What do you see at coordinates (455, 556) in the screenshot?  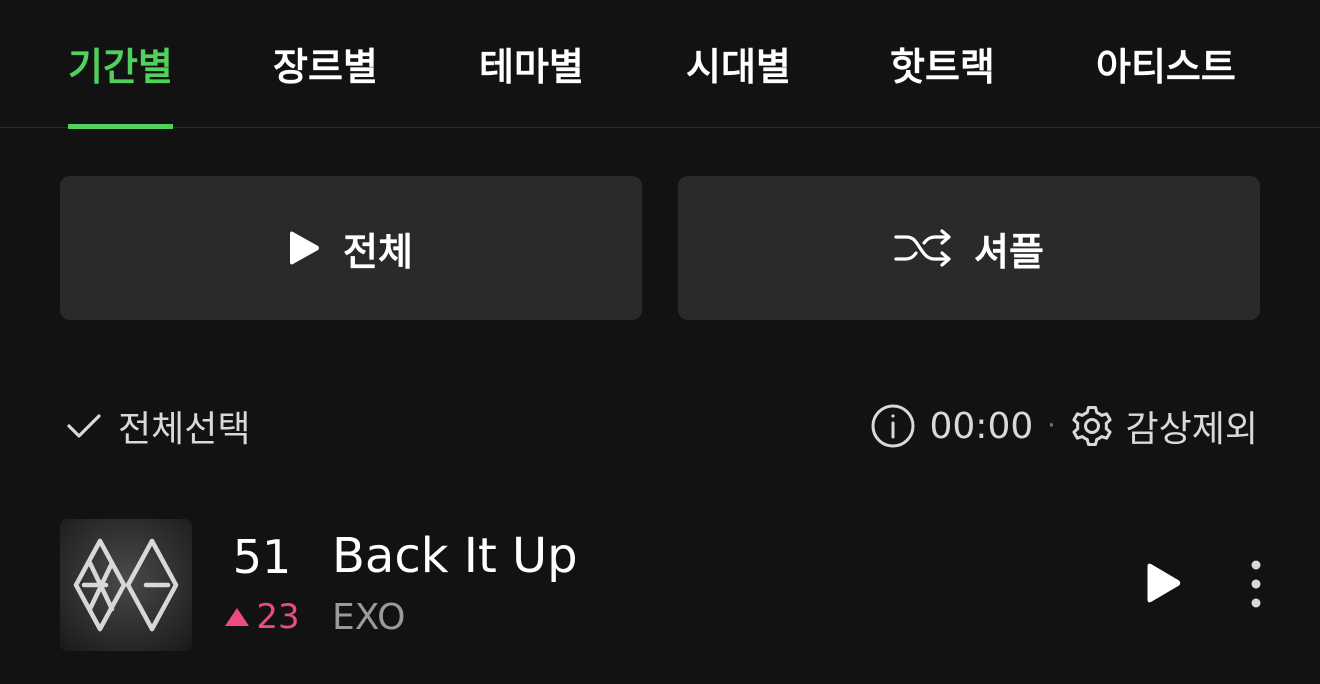 I see `track-title: Back It Up` at bounding box center [455, 556].